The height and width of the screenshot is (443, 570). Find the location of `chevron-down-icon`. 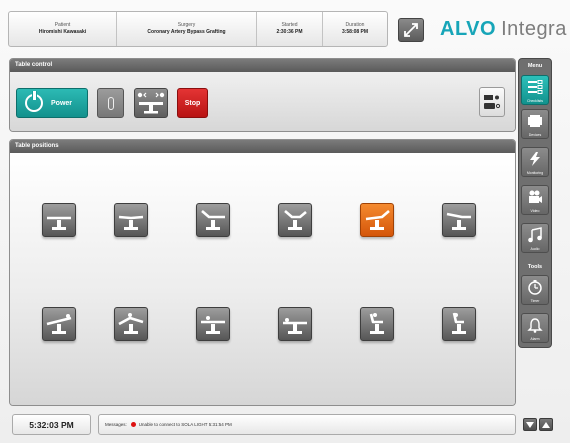

chevron-down-icon is located at coordinates (530, 424).